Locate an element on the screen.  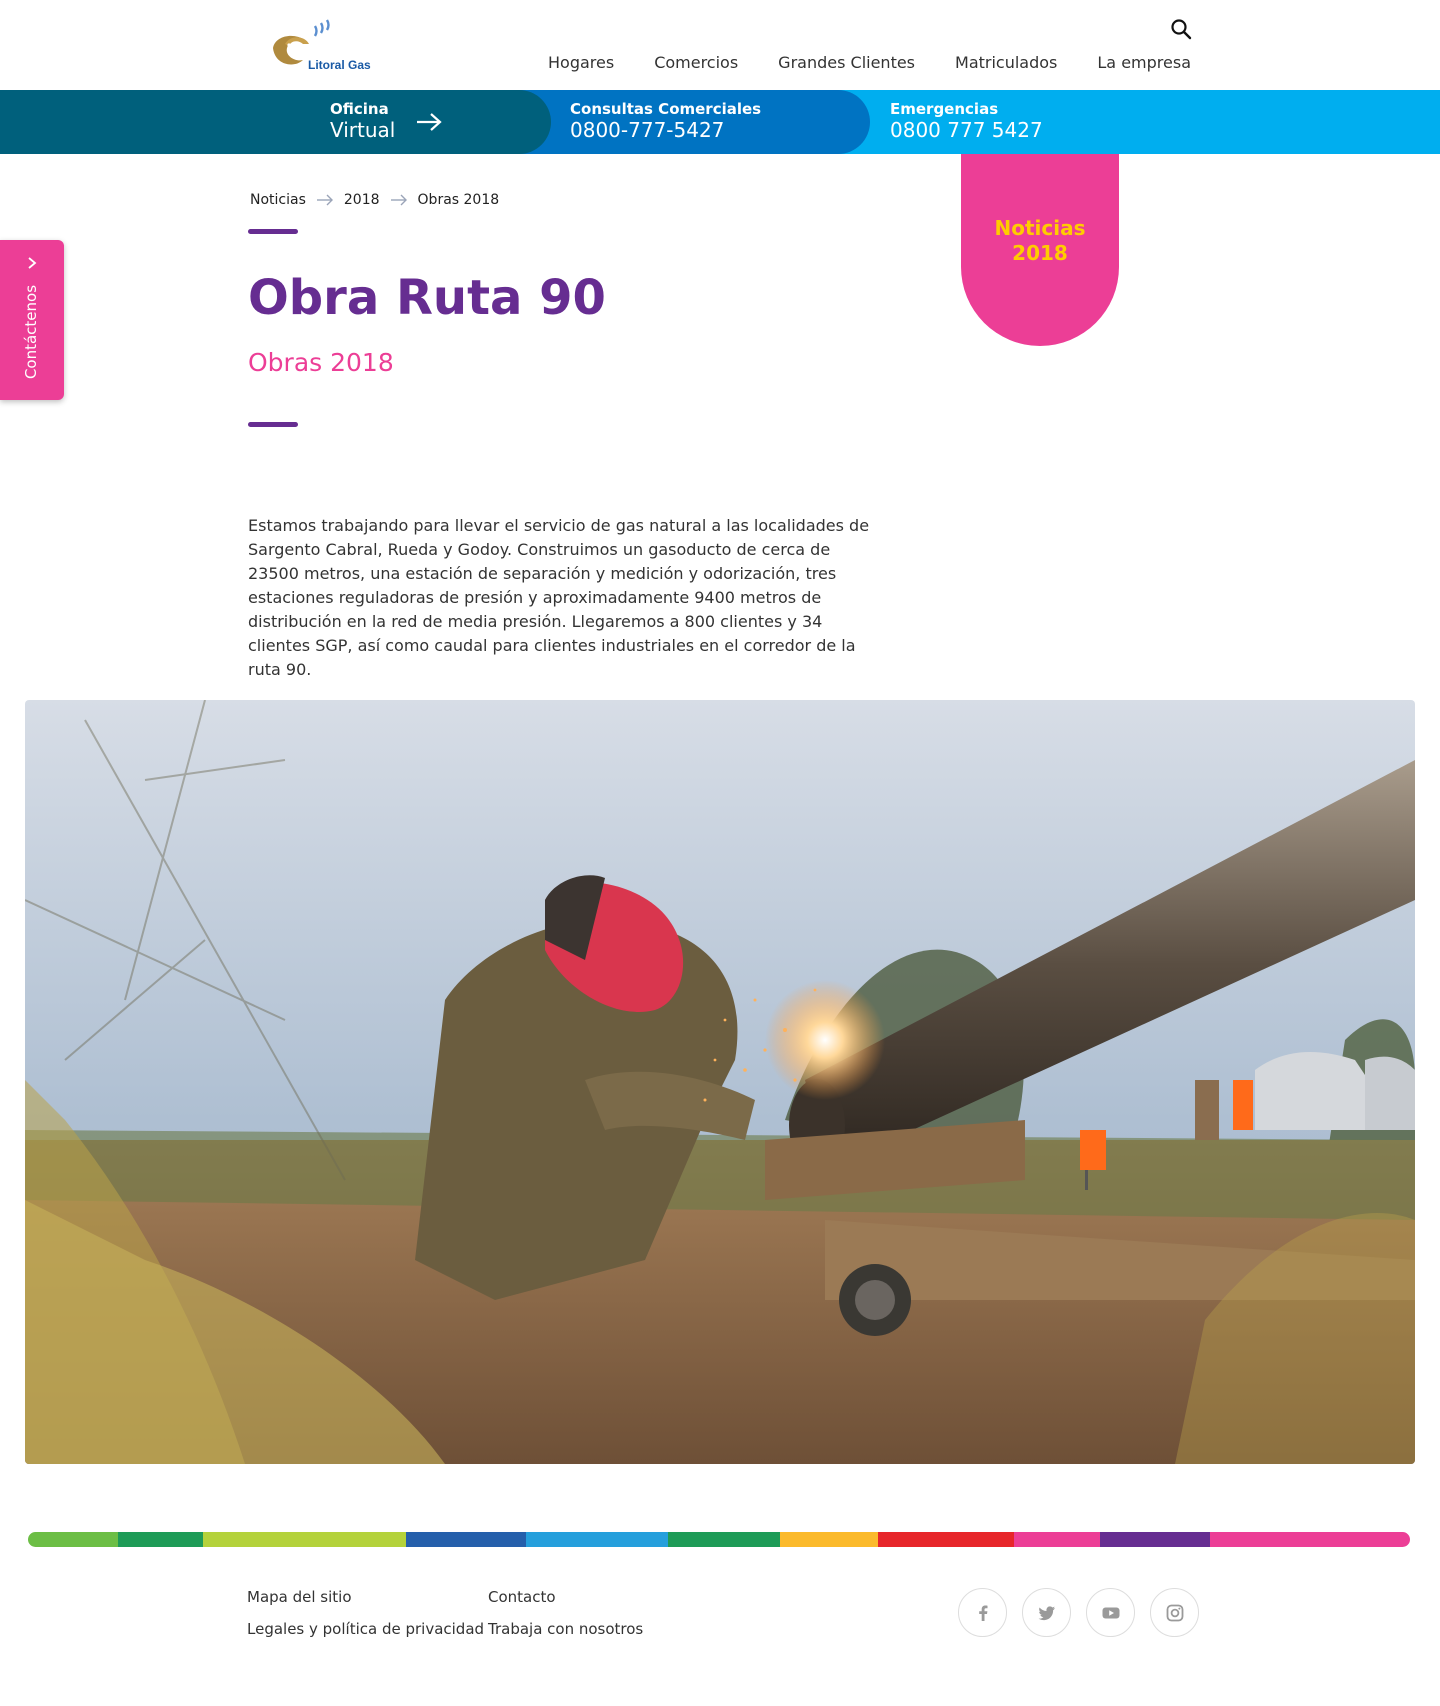
section-badge-text: Noticias 2018 is located at coordinates (1040, 240).